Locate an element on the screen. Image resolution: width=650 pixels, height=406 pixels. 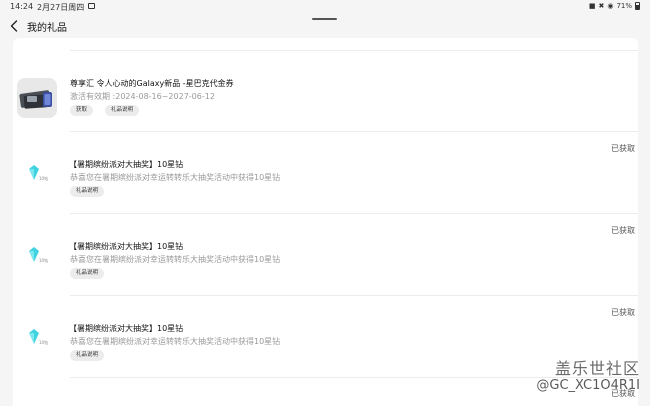
gift-title: 尊享汇 令人心动的Galaxy新品 -星巴克代金券 is located at coordinates (152, 83).